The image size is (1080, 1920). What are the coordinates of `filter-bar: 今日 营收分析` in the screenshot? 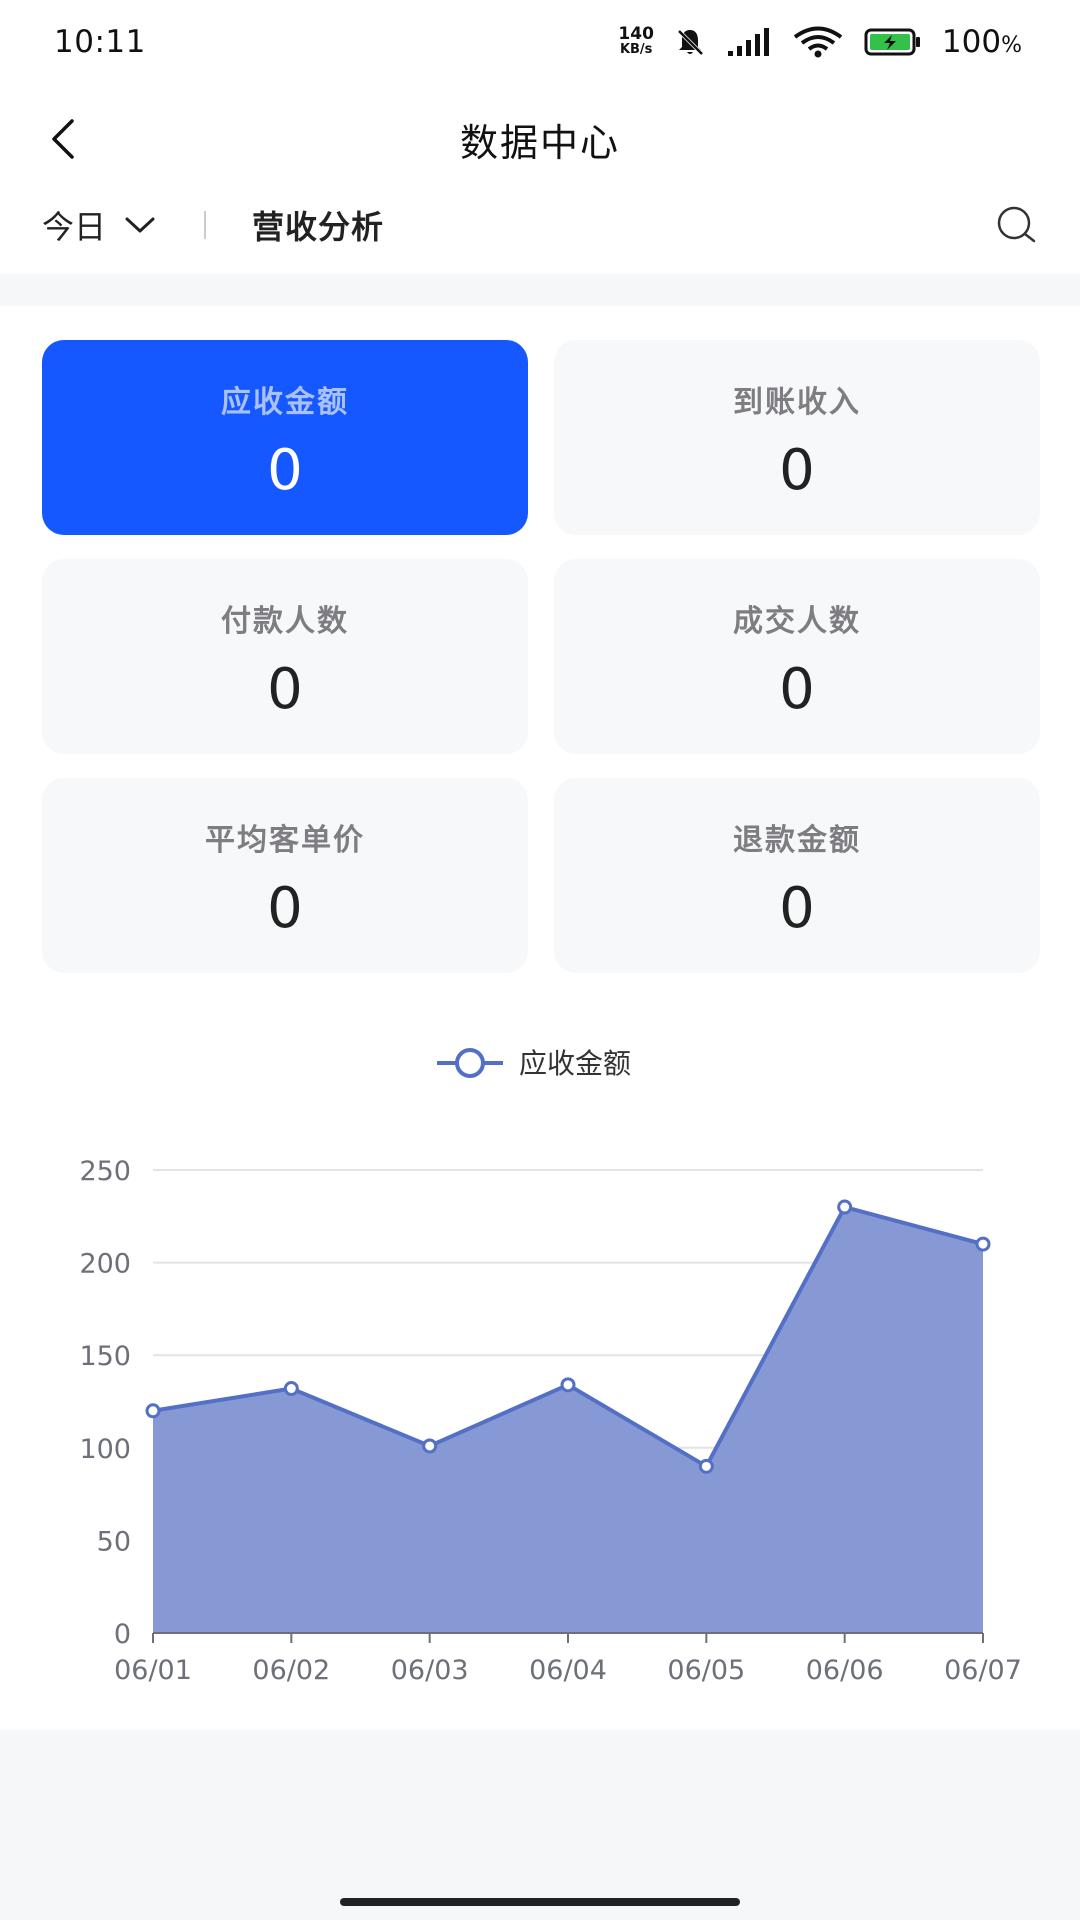 It's located at (540, 225).